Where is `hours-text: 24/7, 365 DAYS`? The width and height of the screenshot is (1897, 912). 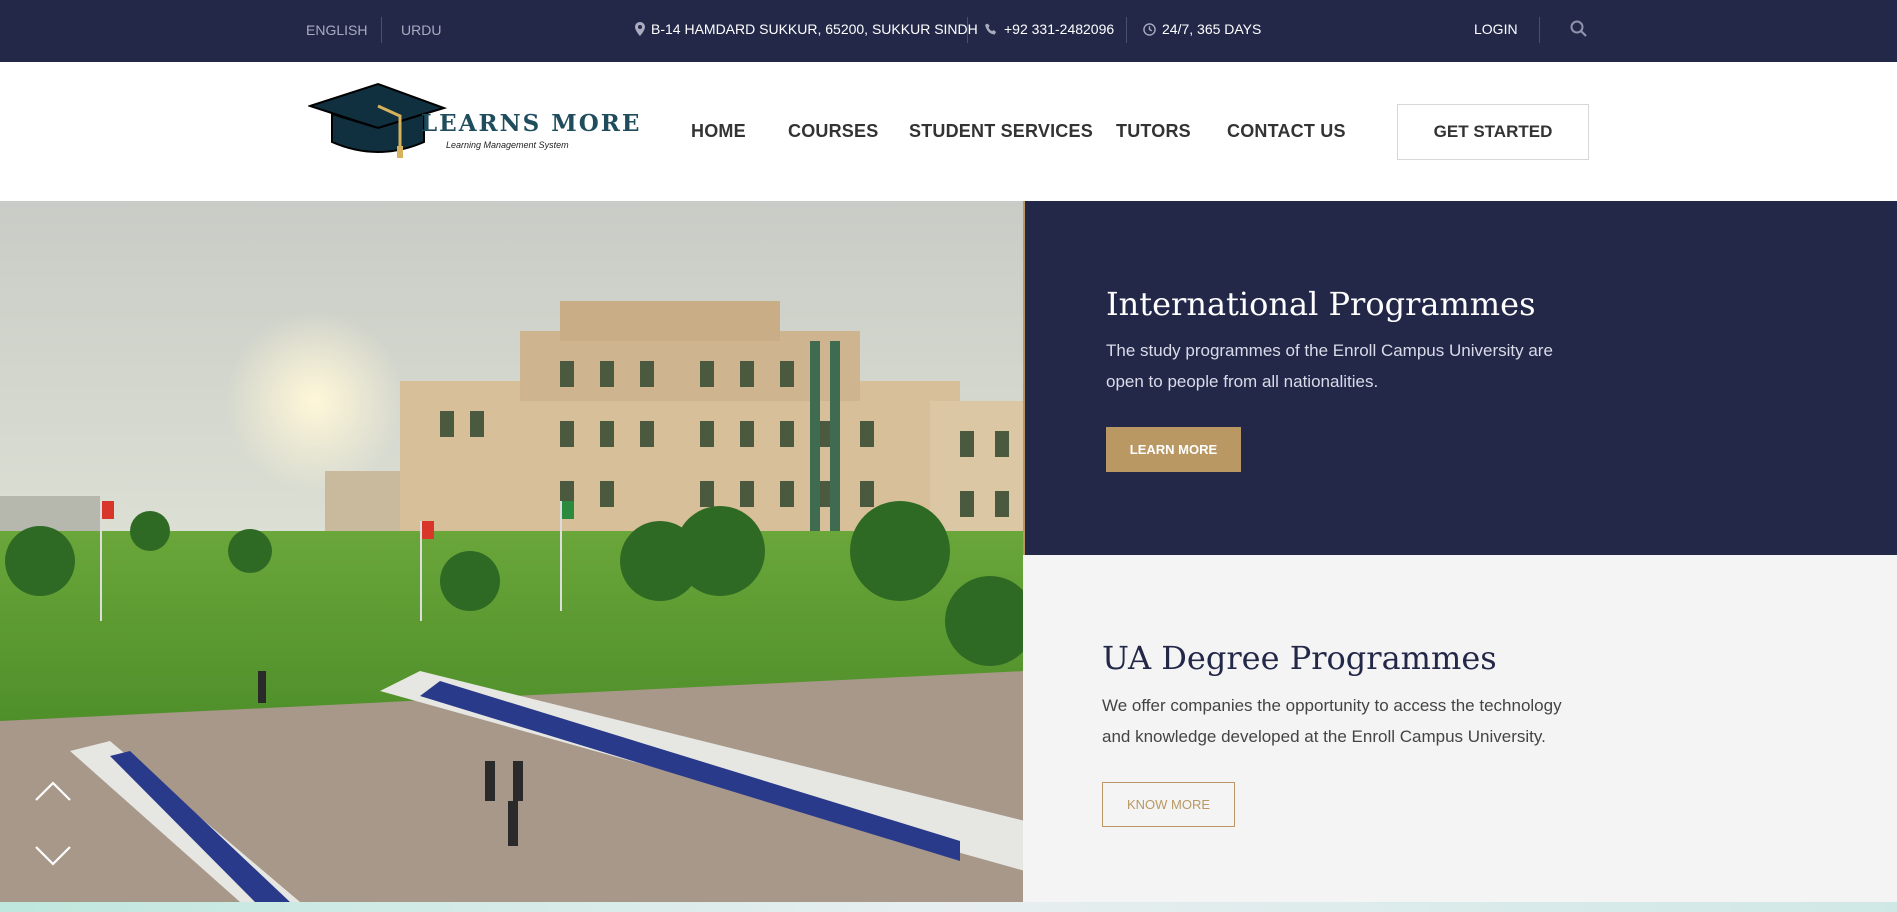 hours-text: 24/7, 365 DAYS is located at coordinates (1212, 29).